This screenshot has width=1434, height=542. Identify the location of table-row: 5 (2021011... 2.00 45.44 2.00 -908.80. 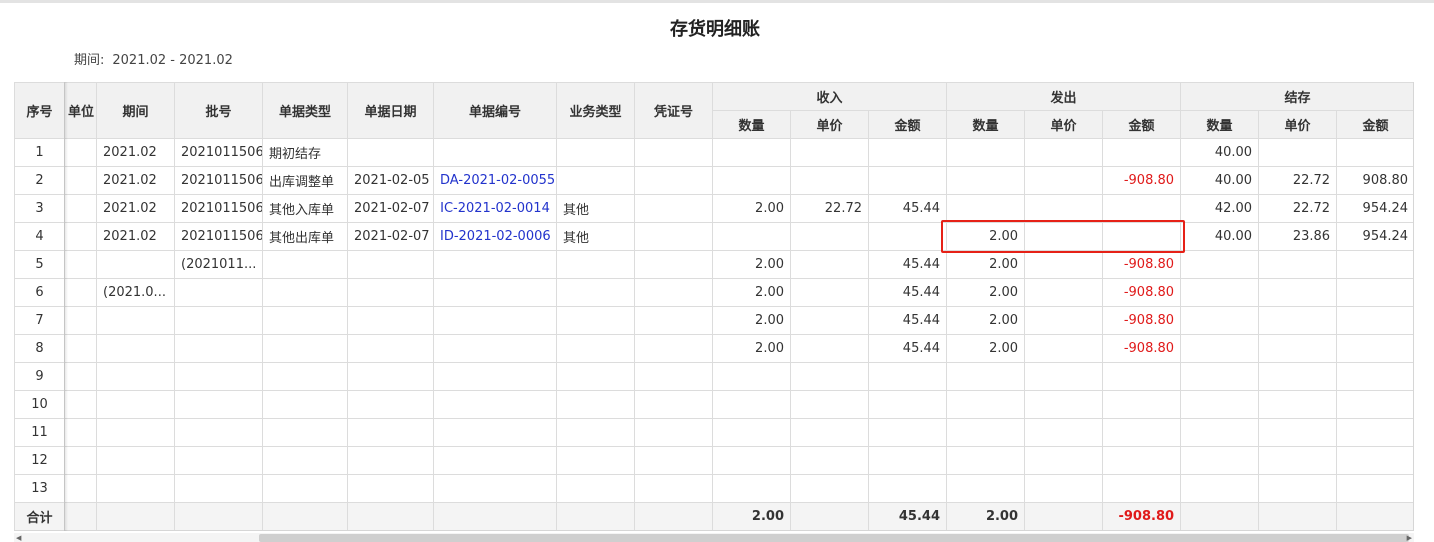
(713, 264).